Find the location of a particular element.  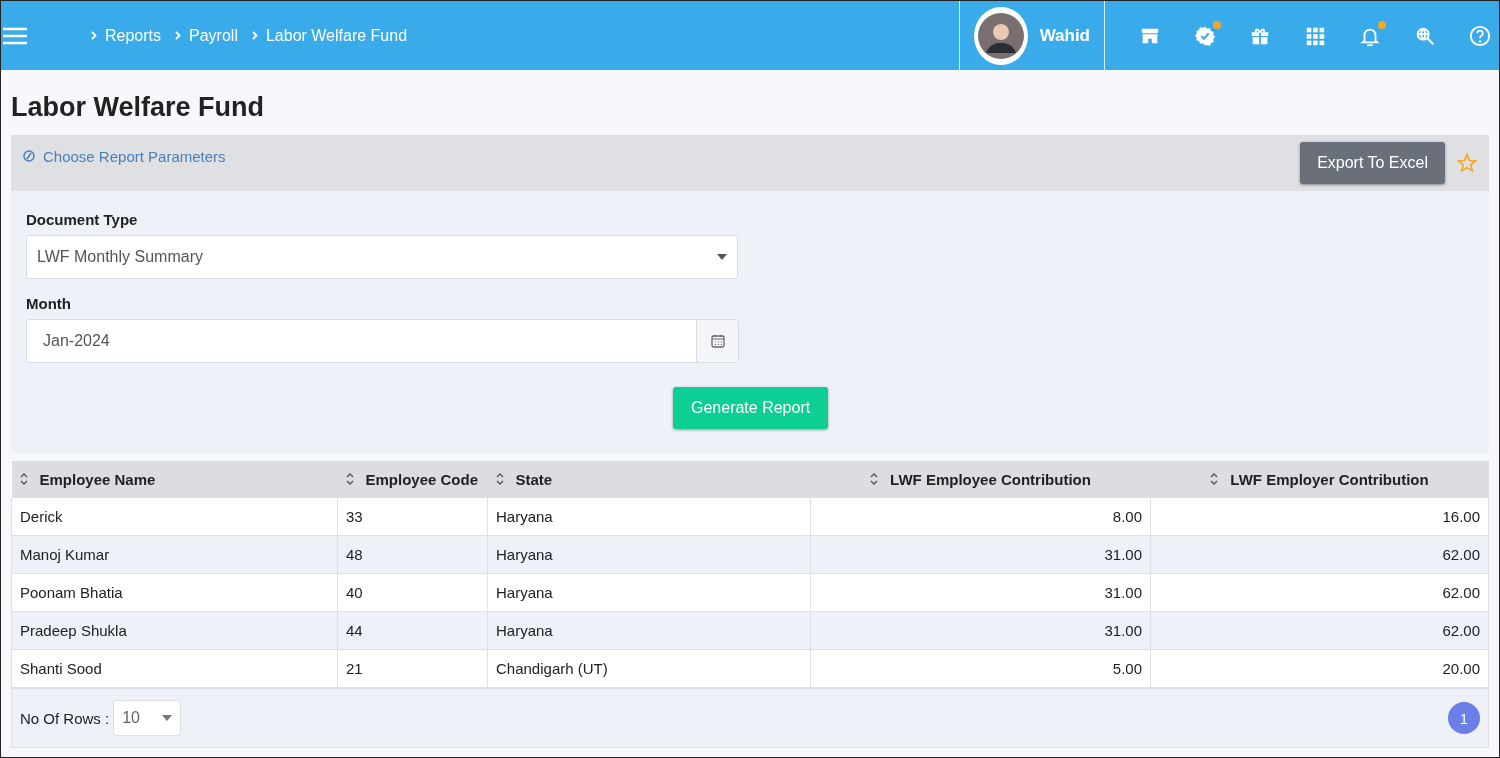

parameters-heading: Choose Report Parameters is located at coordinates (134, 156).